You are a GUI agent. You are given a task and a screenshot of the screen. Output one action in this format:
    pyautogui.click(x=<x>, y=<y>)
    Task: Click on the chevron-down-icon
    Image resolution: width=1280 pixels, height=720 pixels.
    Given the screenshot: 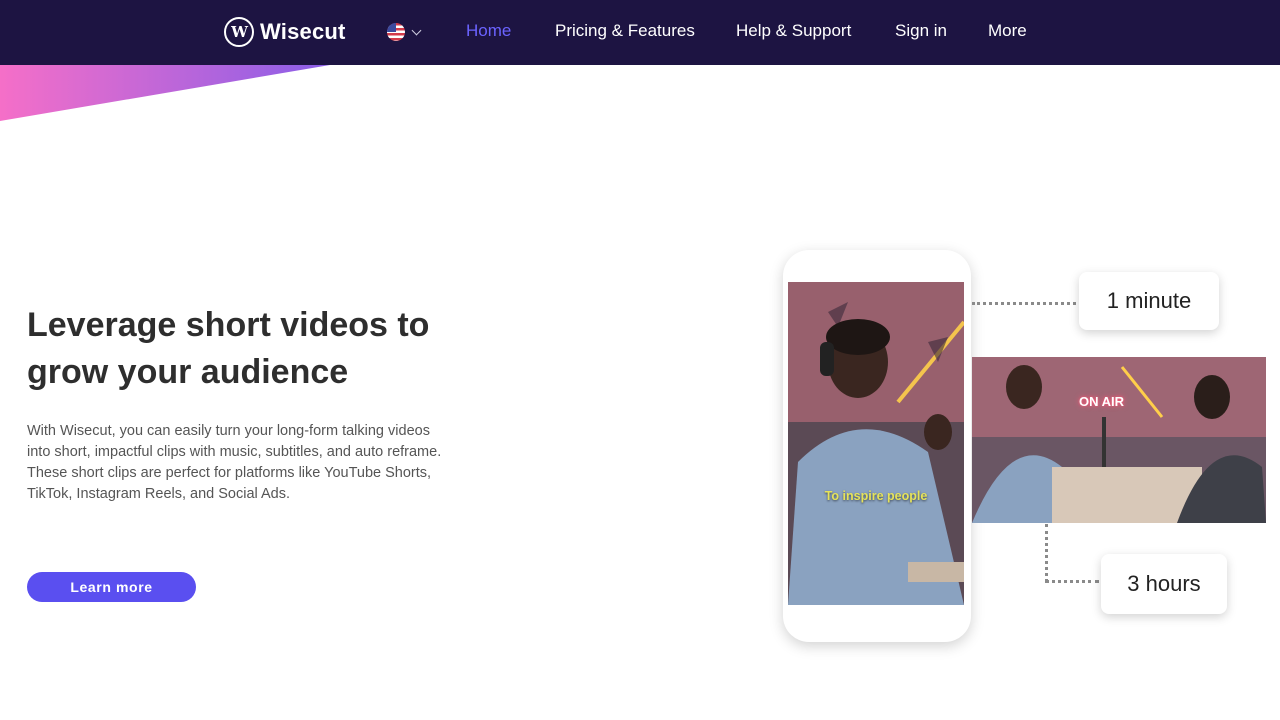 What is the action you would take?
    pyautogui.click(x=416, y=30)
    